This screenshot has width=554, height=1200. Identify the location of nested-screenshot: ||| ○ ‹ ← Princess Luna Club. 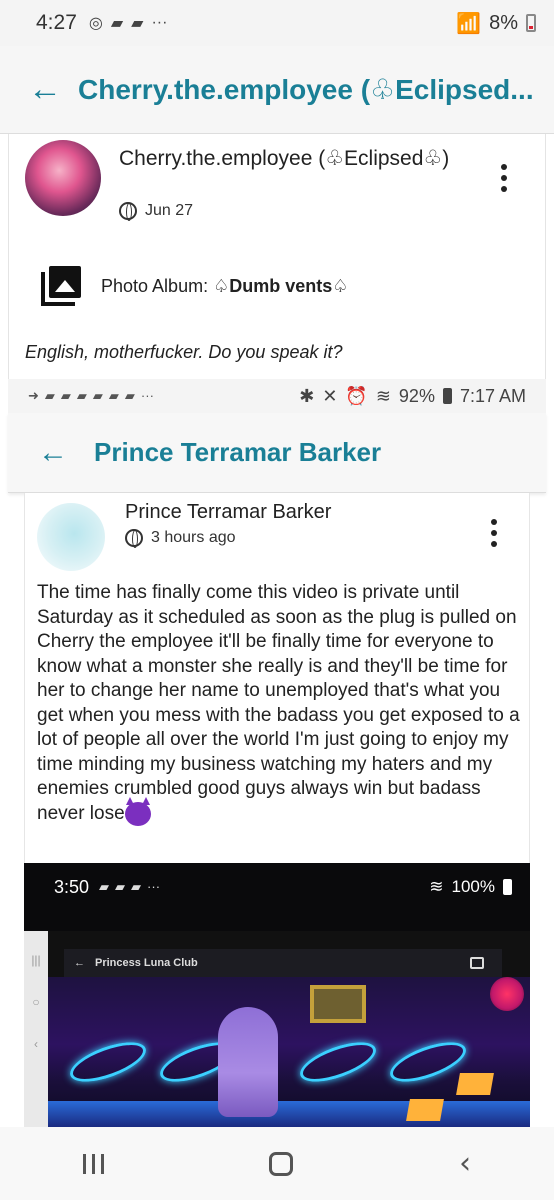
(277, 1029).